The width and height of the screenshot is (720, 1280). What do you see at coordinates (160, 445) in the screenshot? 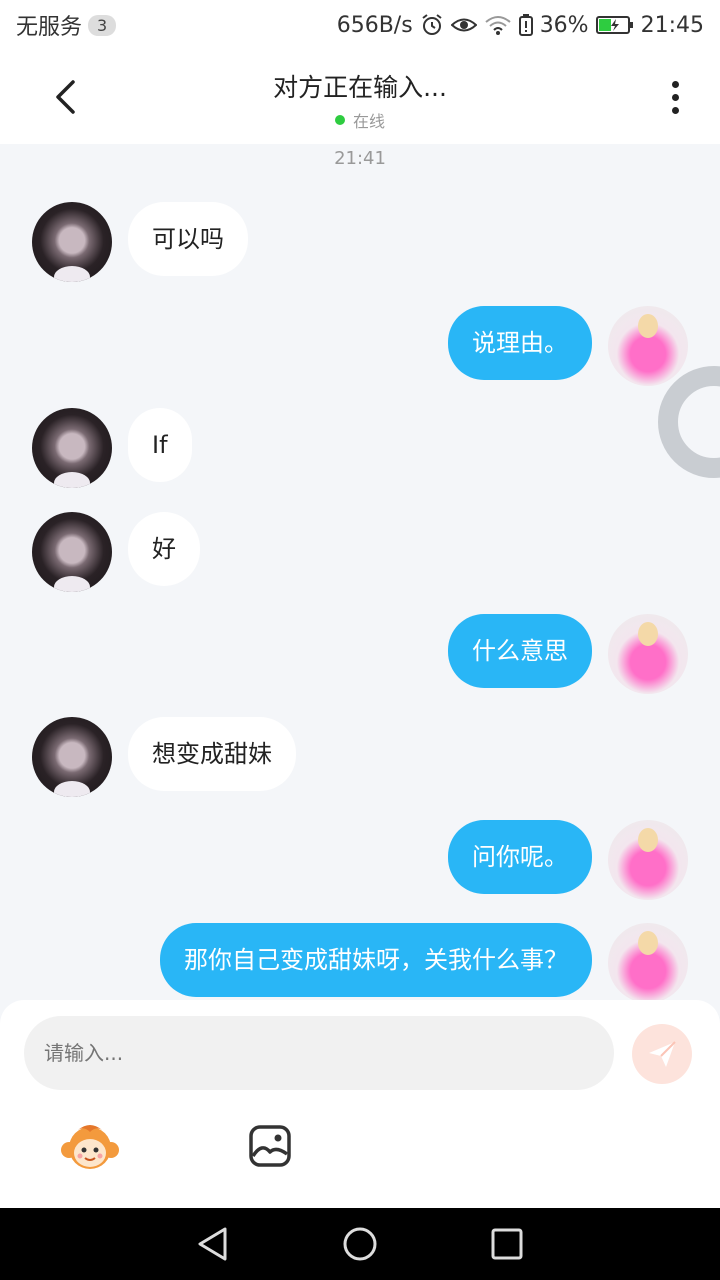
I see `incoming-message-bubble: If` at bounding box center [160, 445].